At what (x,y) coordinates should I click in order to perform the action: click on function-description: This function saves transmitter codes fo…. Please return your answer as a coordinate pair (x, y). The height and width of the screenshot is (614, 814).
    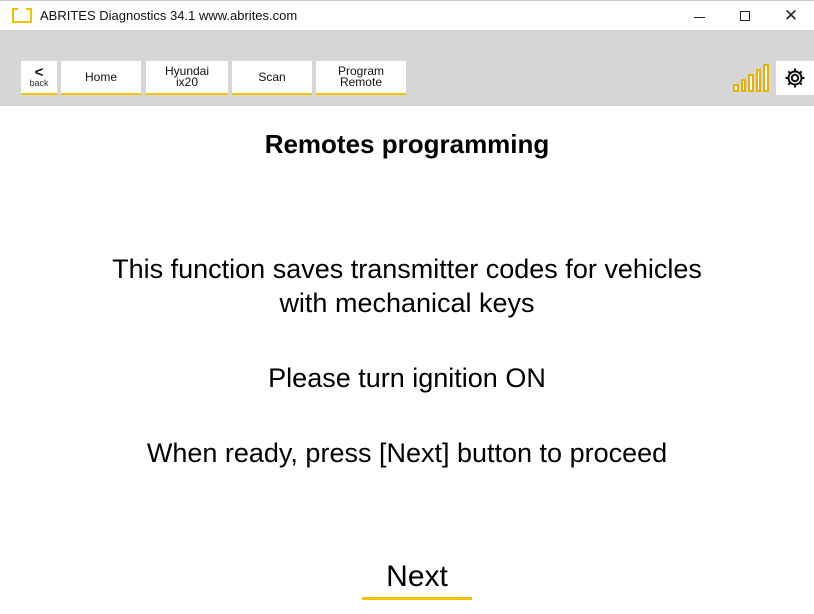
    Looking at the image, I should click on (407, 286).